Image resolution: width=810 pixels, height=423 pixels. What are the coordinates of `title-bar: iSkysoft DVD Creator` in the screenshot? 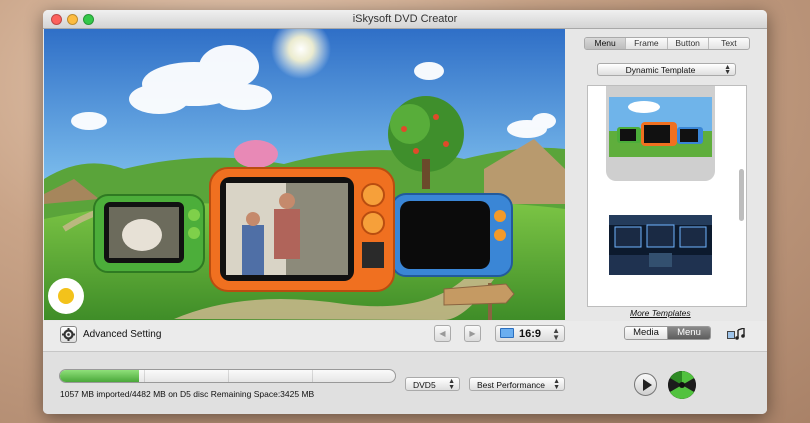 It's located at (405, 19).